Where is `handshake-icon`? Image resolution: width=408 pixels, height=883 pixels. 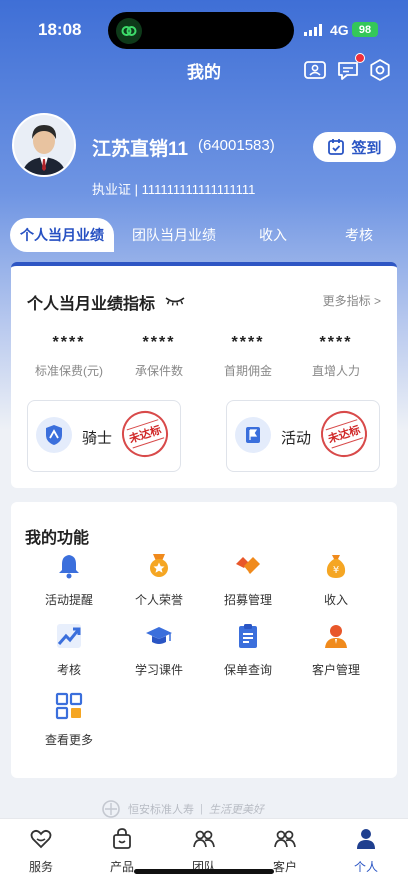 handshake-icon is located at coordinates (248, 565).